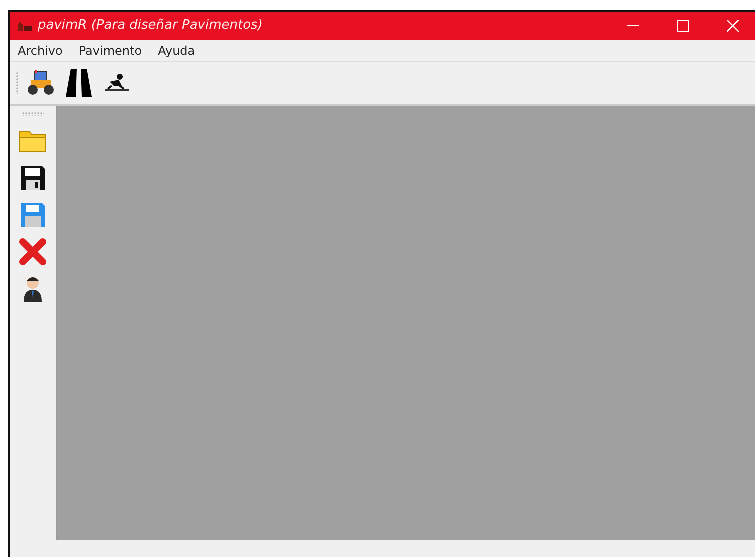  Describe the element at coordinates (40, 50) in the screenshot. I see `menu-item: Archivo` at that location.